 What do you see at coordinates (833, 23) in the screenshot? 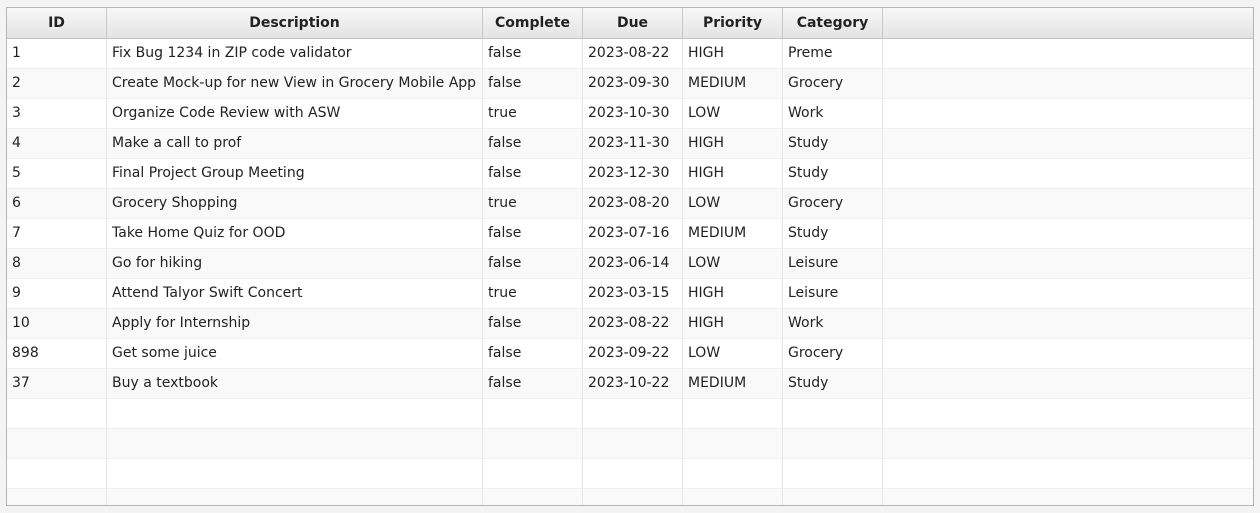
I see `column-header-category: Category` at bounding box center [833, 23].